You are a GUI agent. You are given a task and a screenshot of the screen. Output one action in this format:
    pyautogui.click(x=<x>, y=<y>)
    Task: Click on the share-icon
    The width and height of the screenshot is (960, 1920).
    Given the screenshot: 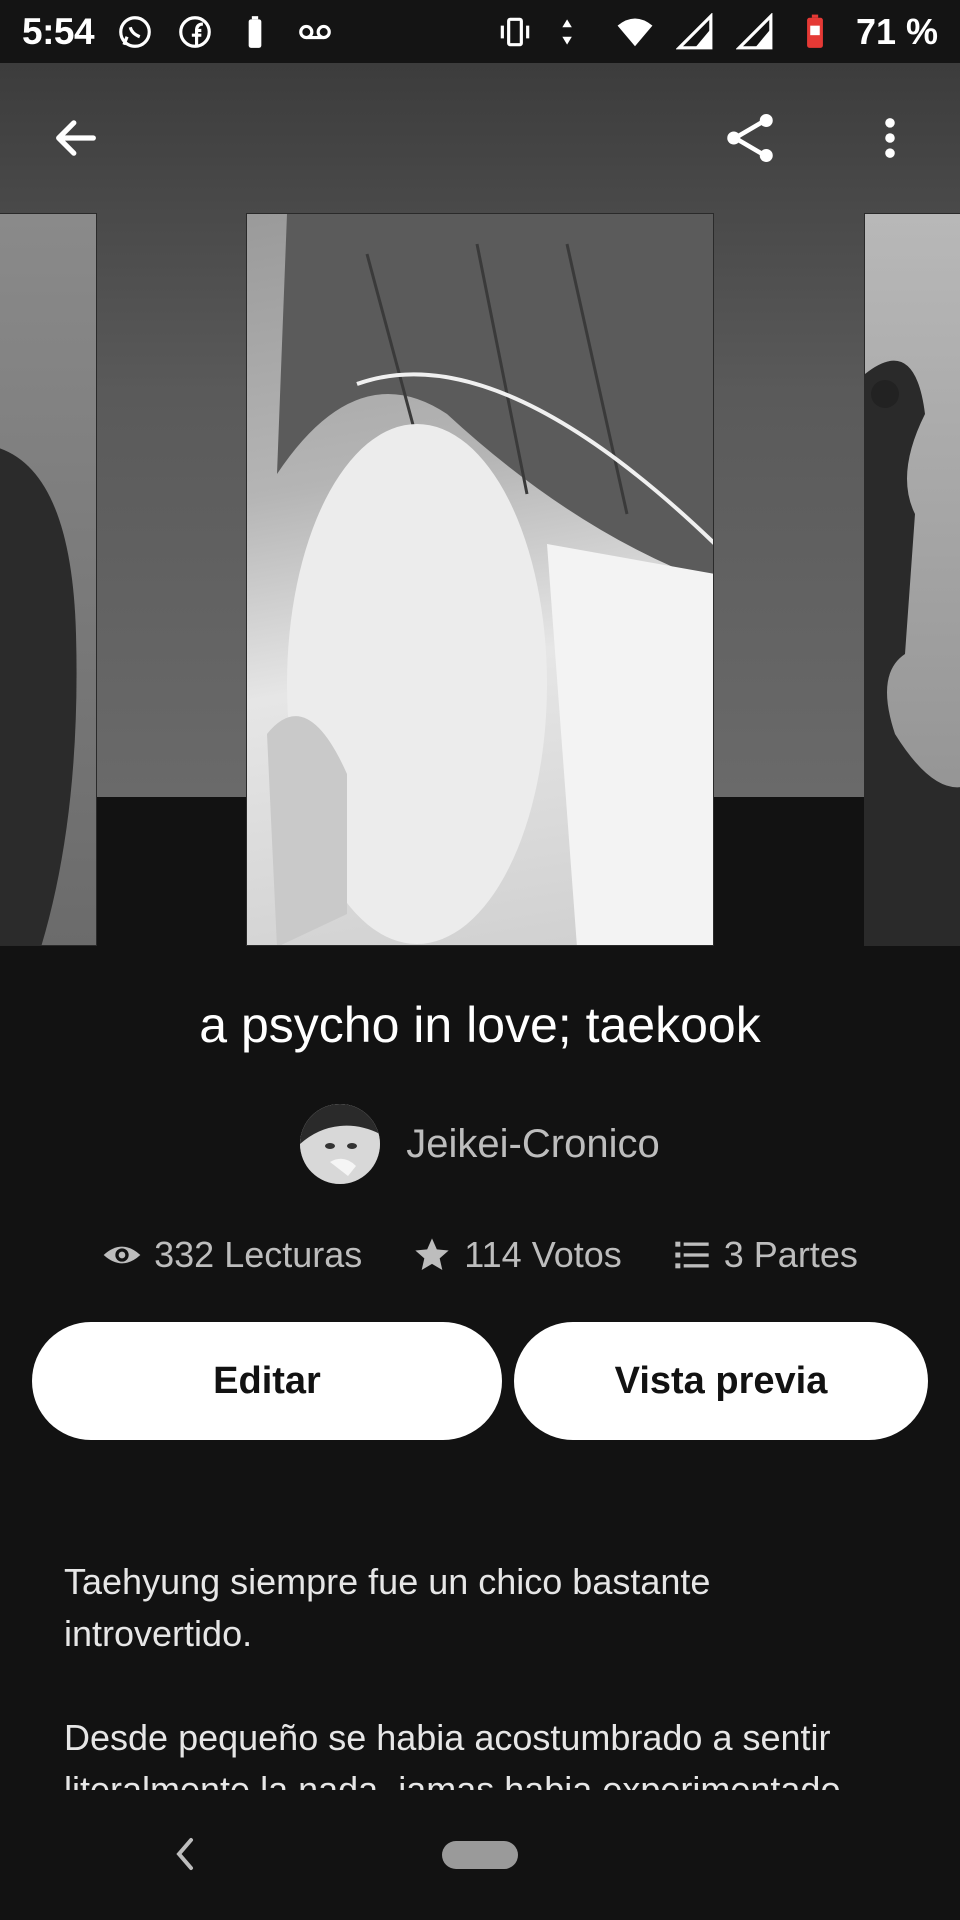 What is the action you would take?
    pyautogui.click(x=750, y=138)
    